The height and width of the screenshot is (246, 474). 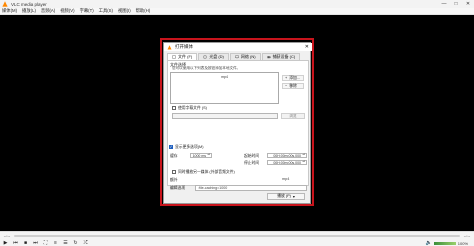 I want to click on window-title: VLC media player, so click(x=29, y=4).